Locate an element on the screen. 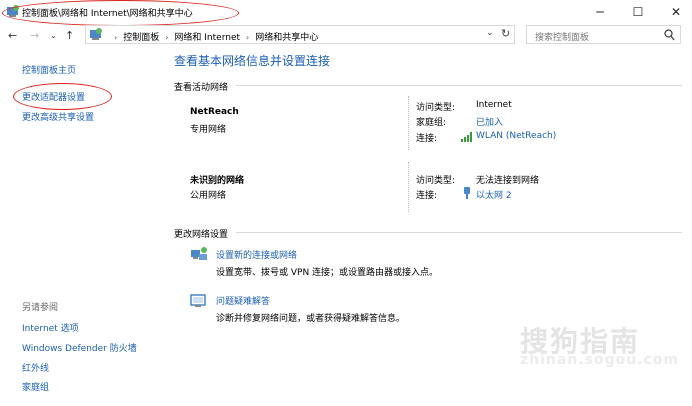 This screenshot has height=406, width=692. access-type-value: Internet is located at coordinates (494, 105).